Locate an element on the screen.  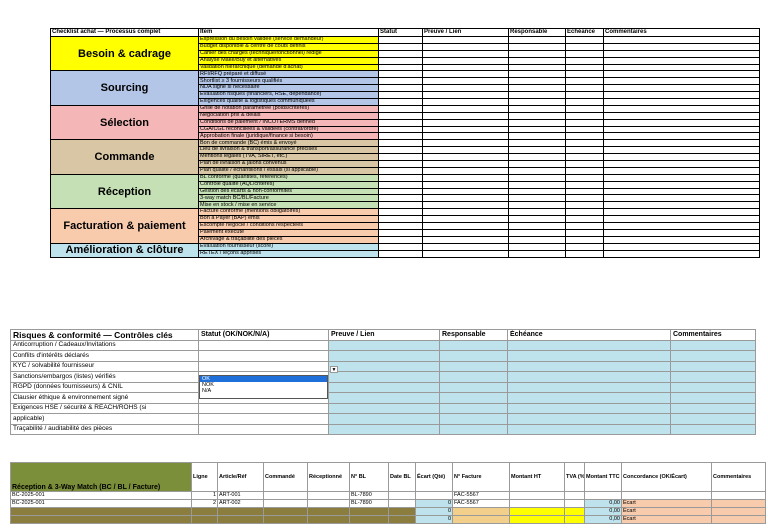
bc-cell is located at coordinates (101, 511).